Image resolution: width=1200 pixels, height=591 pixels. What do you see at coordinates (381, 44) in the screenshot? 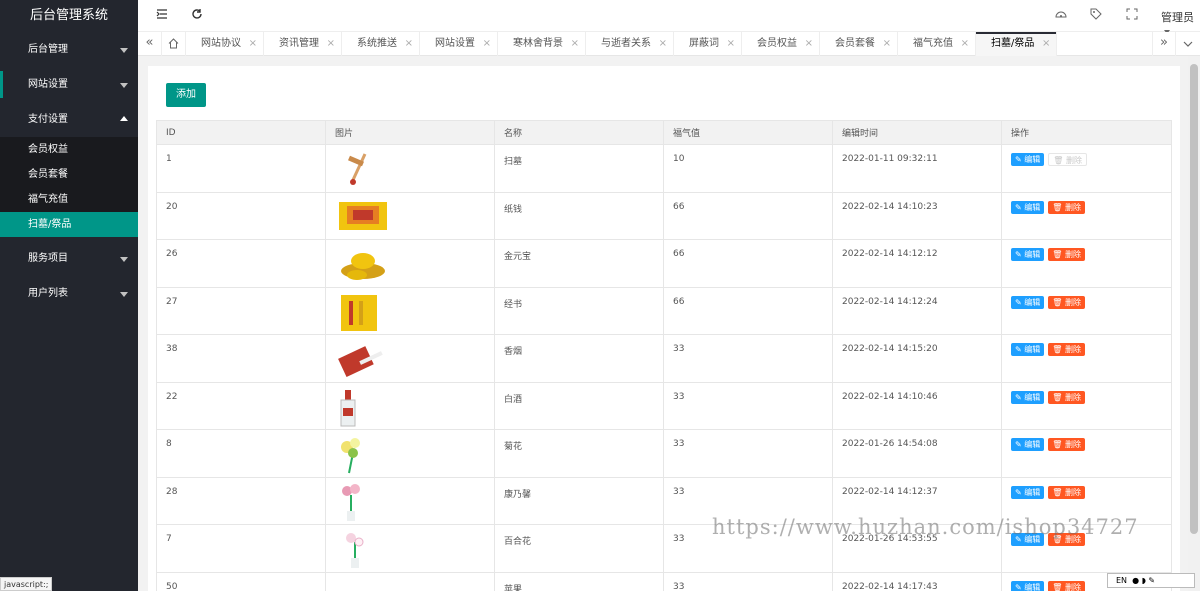
I see `tab-item: 系统推送 ×` at bounding box center [381, 44].